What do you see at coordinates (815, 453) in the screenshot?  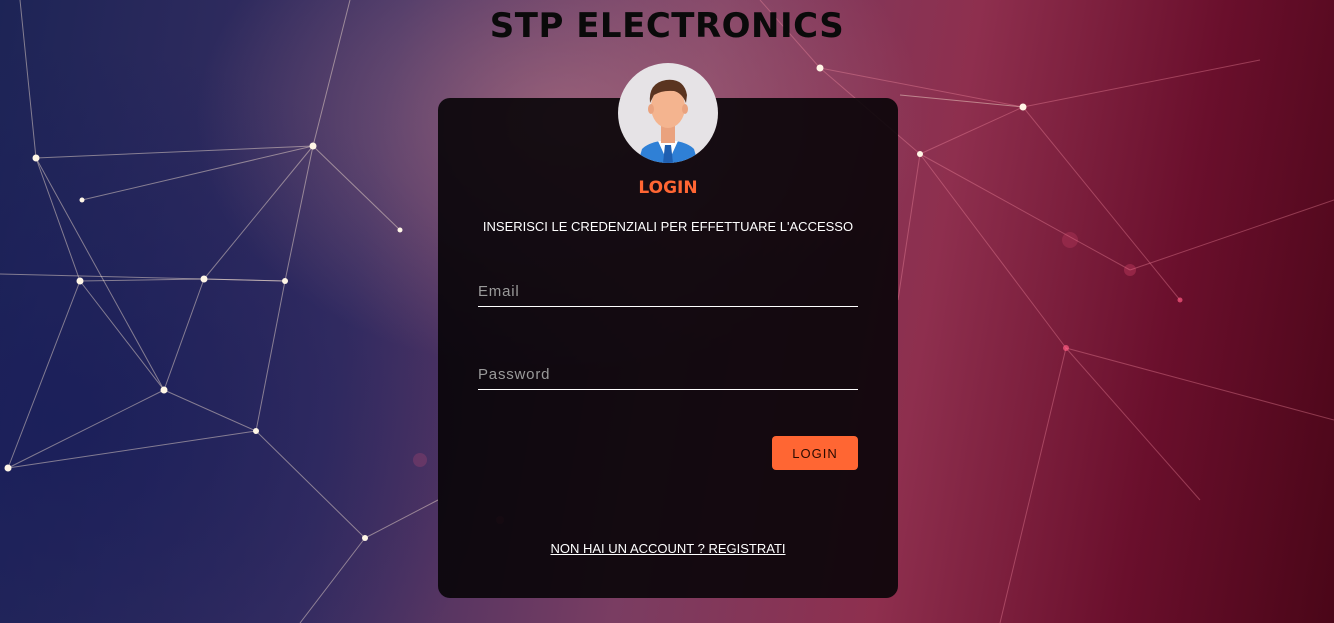 I see `login-button: LOGIN` at bounding box center [815, 453].